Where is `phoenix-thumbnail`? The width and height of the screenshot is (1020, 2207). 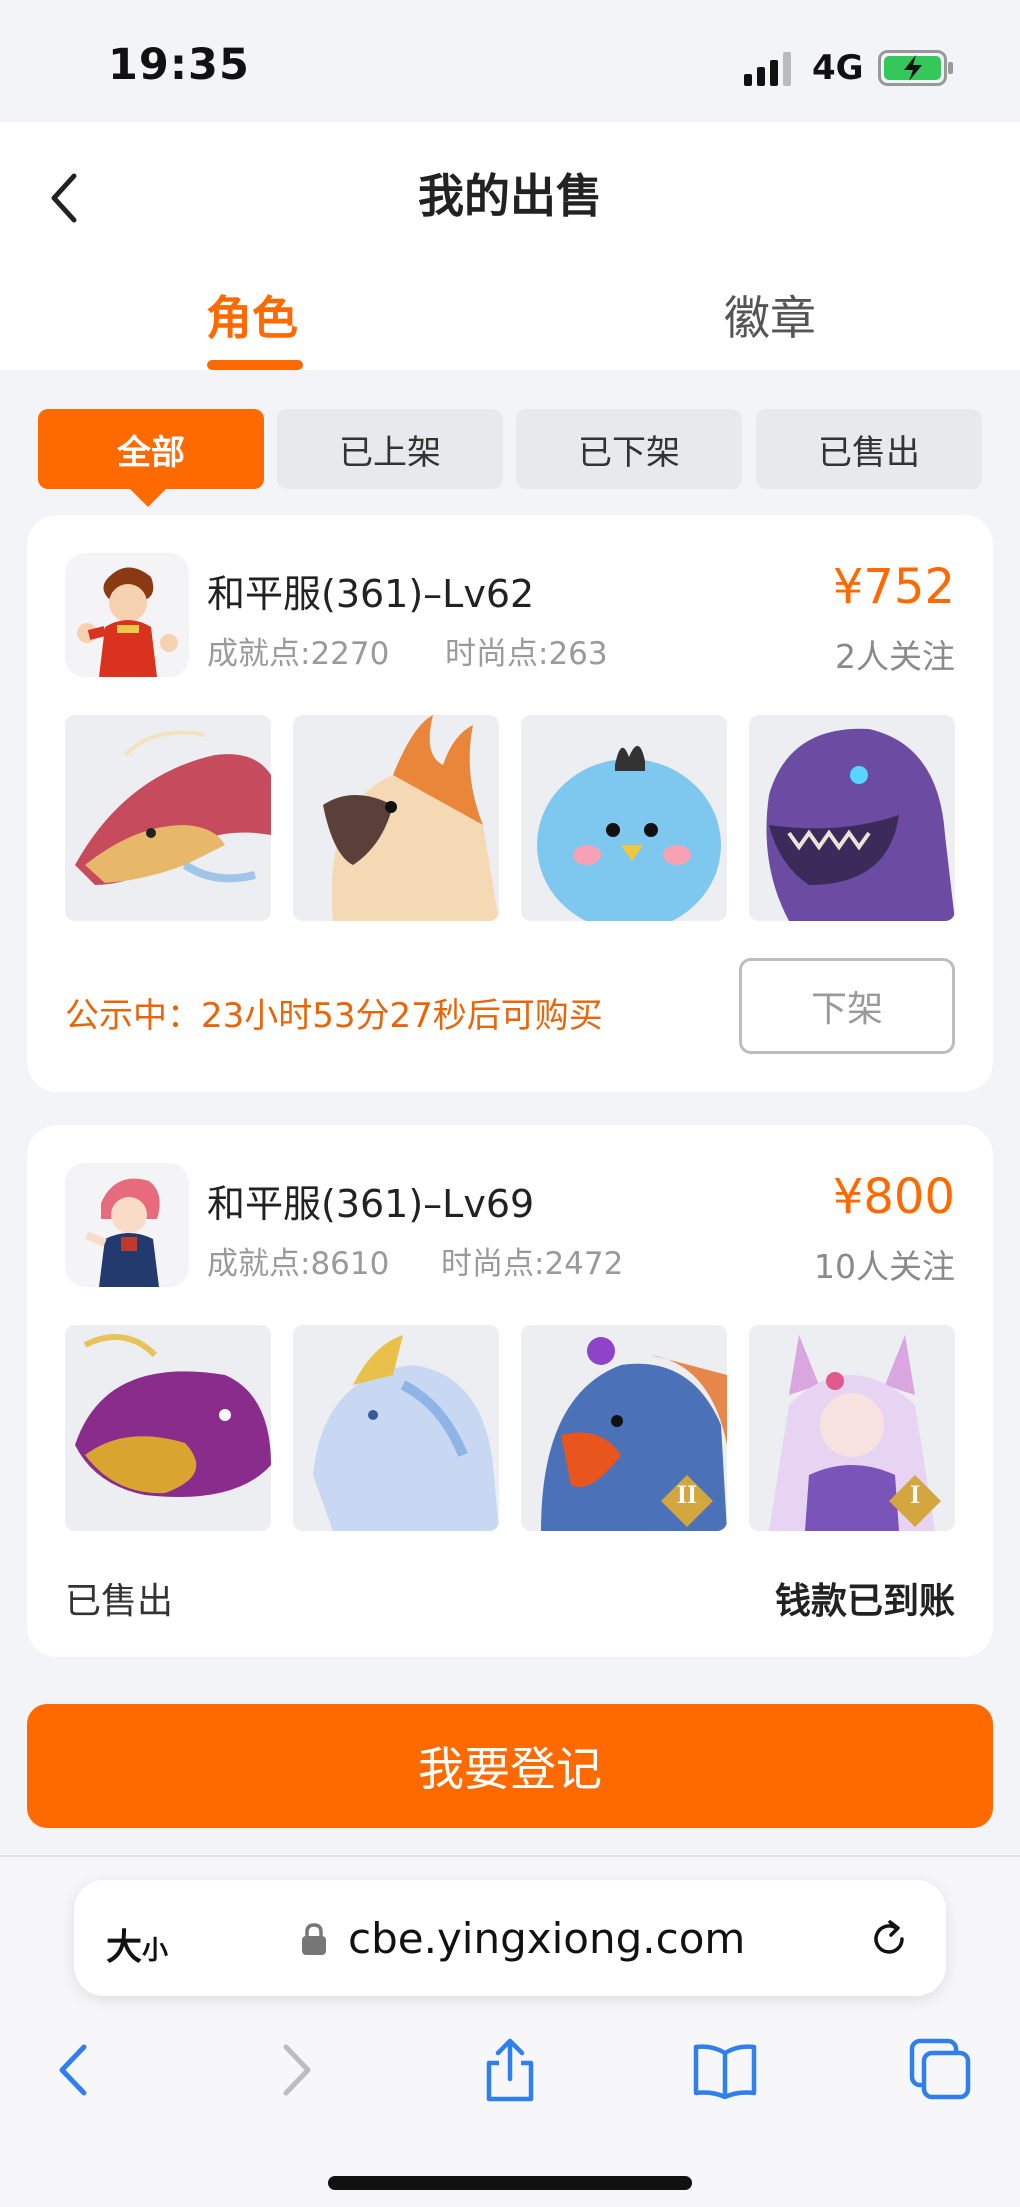 phoenix-thumbnail is located at coordinates (396, 818).